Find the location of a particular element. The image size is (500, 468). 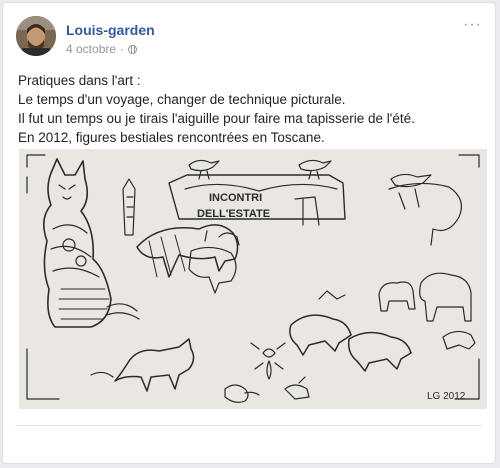

footer-divider is located at coordinates (249, 425).